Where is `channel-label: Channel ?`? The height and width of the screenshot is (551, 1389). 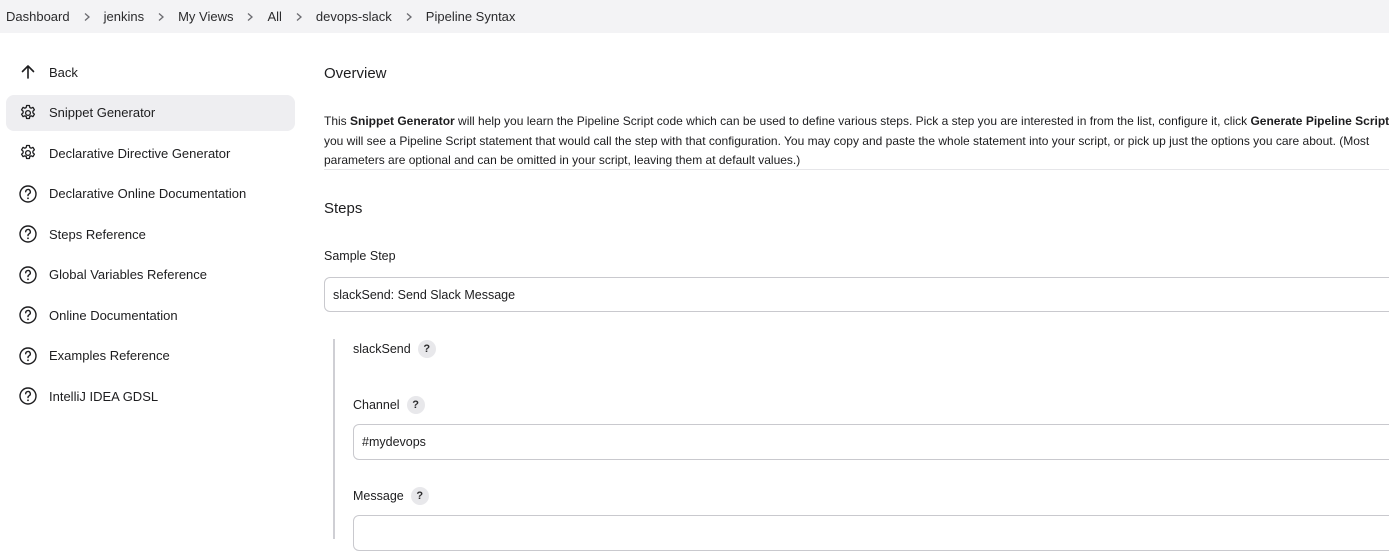 channel-label: Channel ? is located at coordinates (389, 405).